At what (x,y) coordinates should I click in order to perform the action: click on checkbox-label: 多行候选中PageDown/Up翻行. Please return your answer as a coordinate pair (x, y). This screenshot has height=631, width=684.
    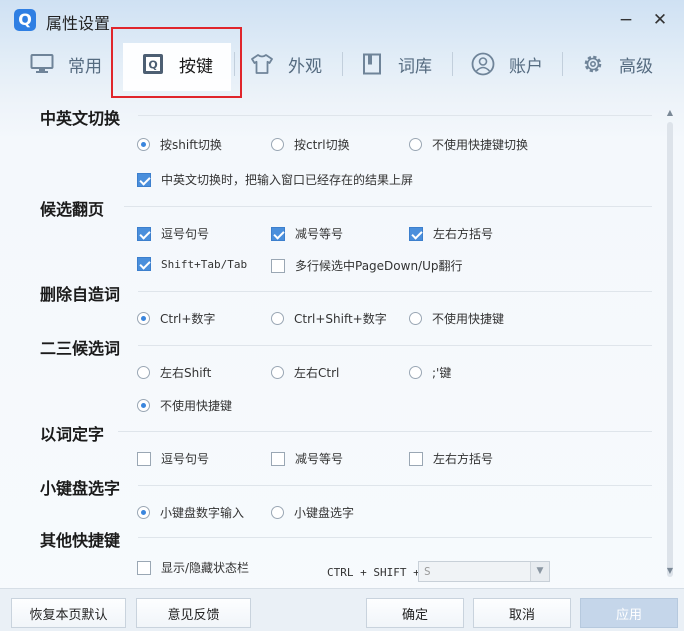
    Looking at the image, I should click on (379, 266).